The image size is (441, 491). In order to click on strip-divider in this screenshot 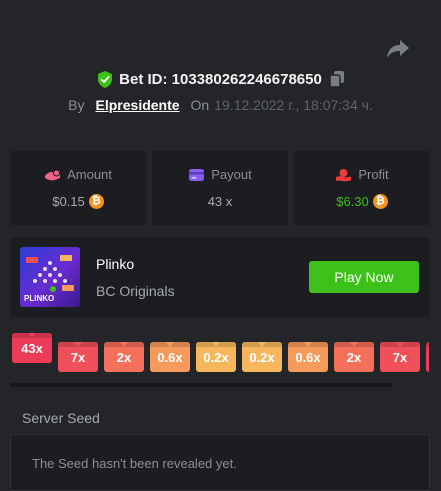, I will do `click(201, 385)`.